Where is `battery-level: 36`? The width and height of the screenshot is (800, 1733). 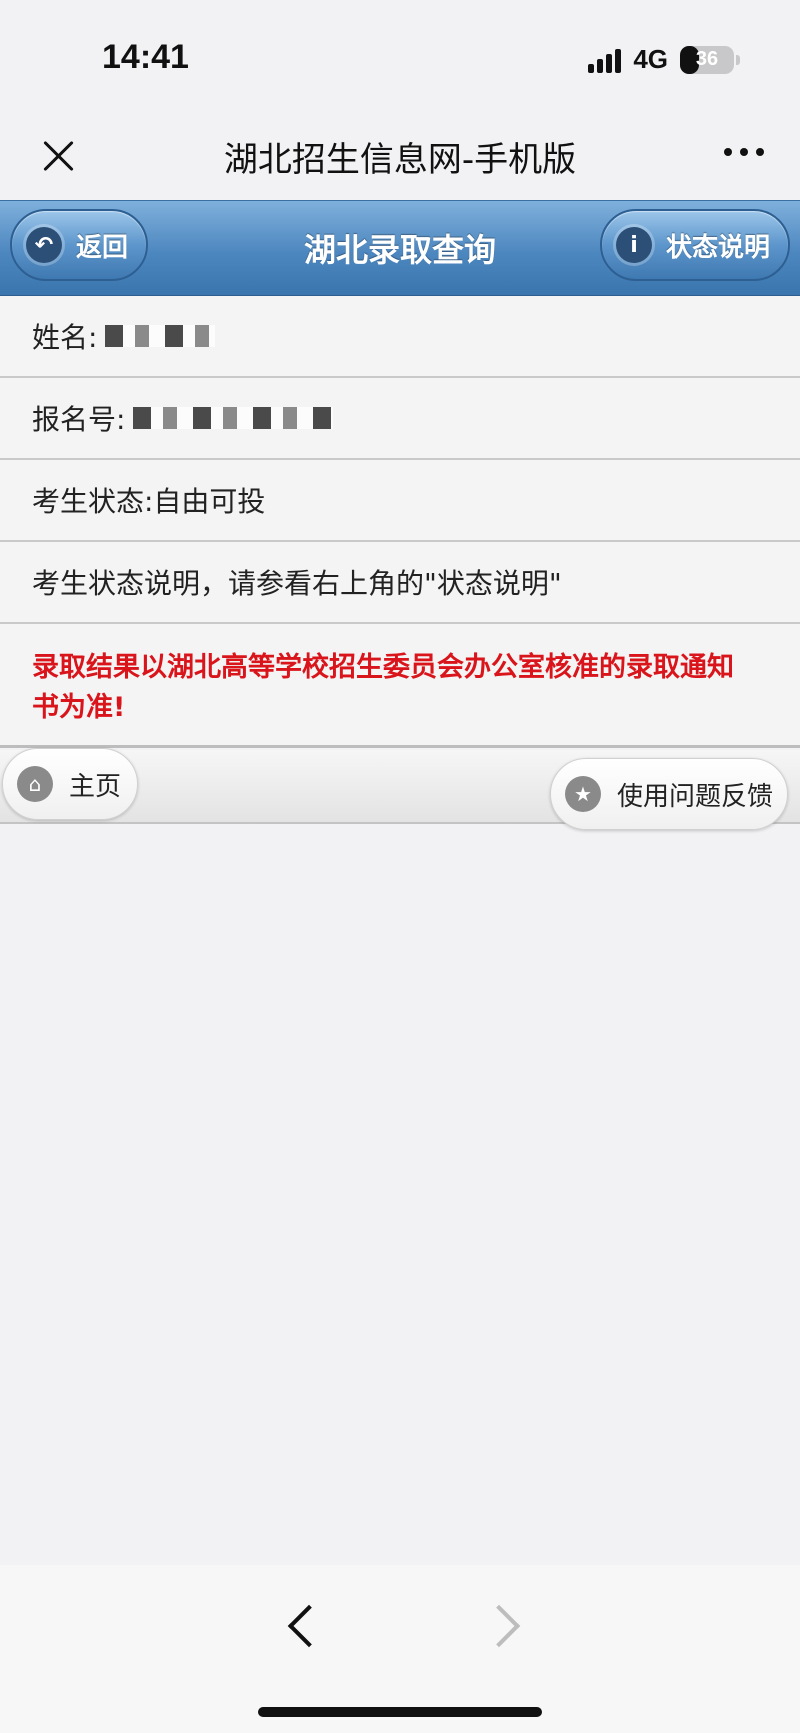 battery-level: 36 is located at coordinates (707, 59).